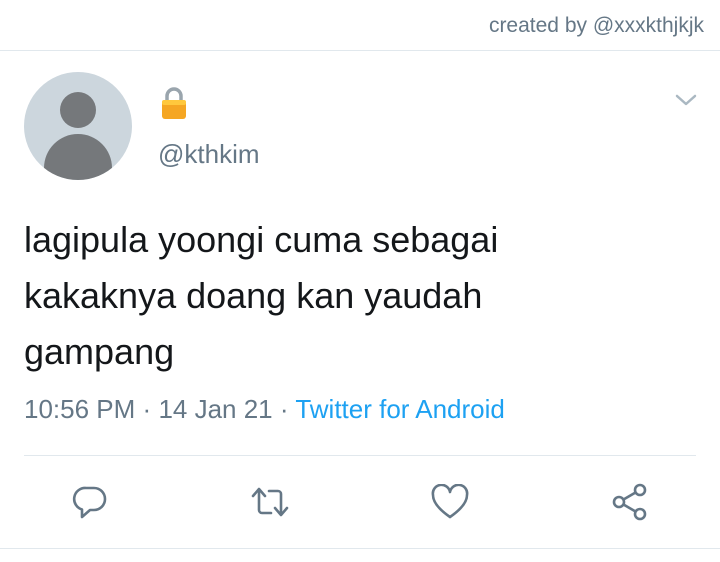 The image size is (720, 562). What do you see at coordinates (596, 25) in the screenshot?
I see `creator-credit: created by @xxxkthjkjk` at bounding box center [596, 25].